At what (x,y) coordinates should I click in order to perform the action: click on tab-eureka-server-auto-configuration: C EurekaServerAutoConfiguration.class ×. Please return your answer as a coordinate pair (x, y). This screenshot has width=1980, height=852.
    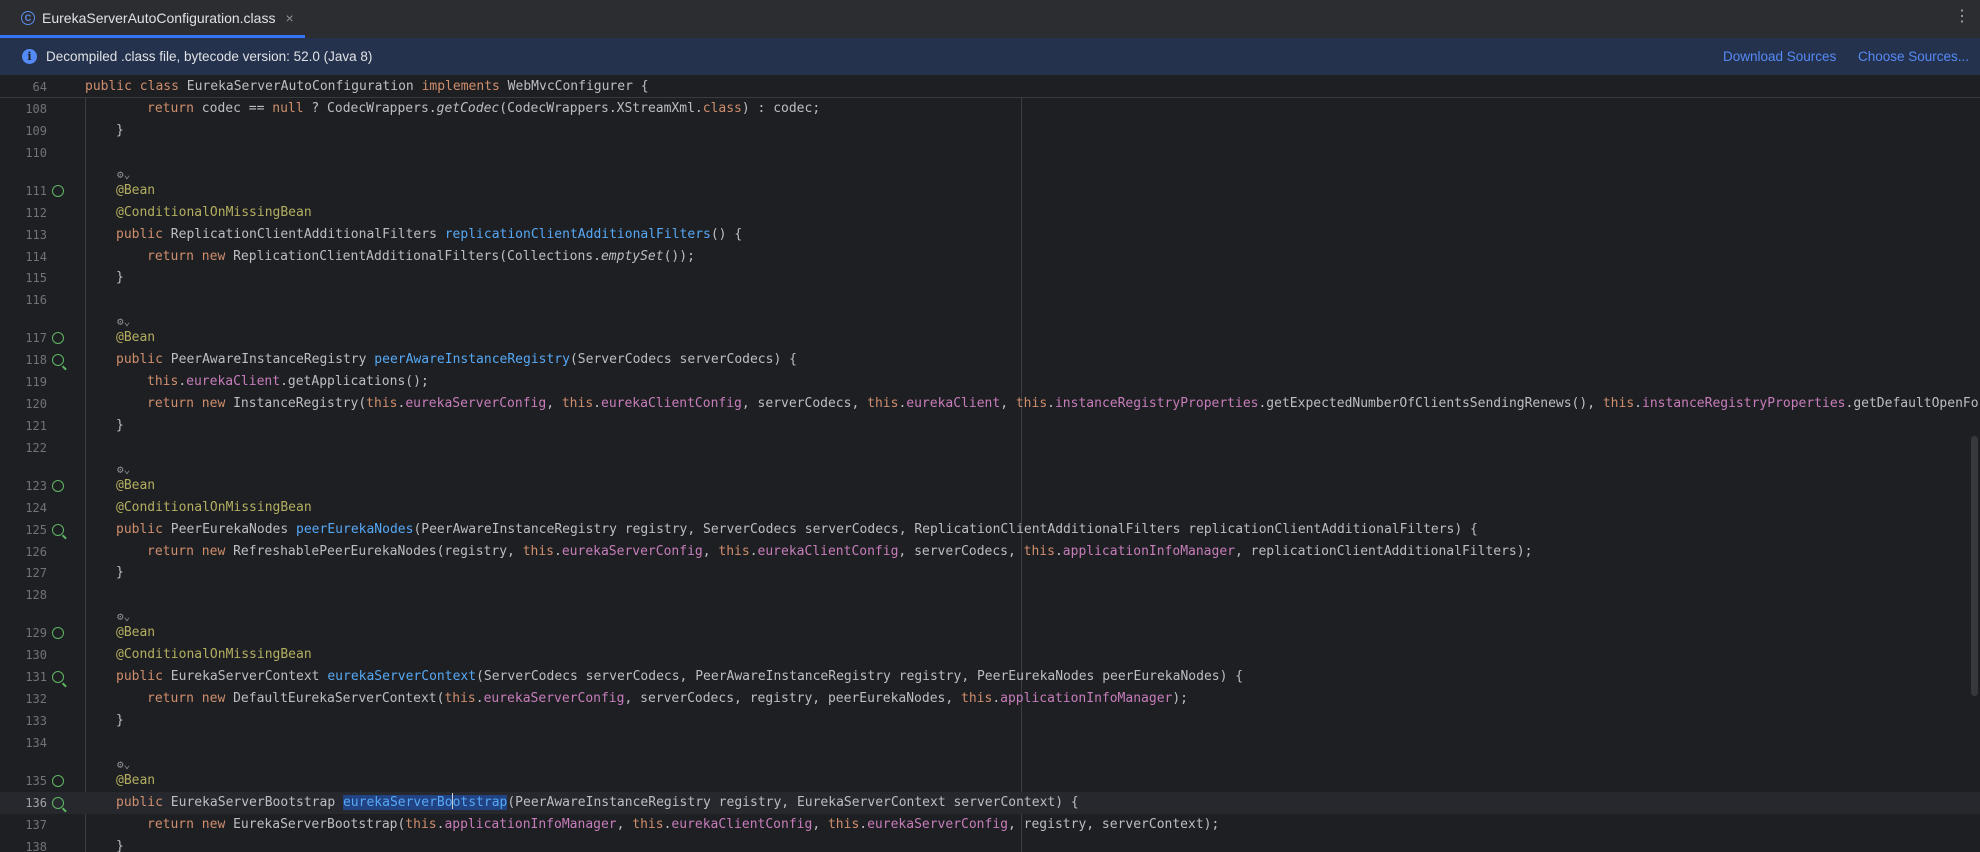
    Looking at the image, I should click on (152, 19).